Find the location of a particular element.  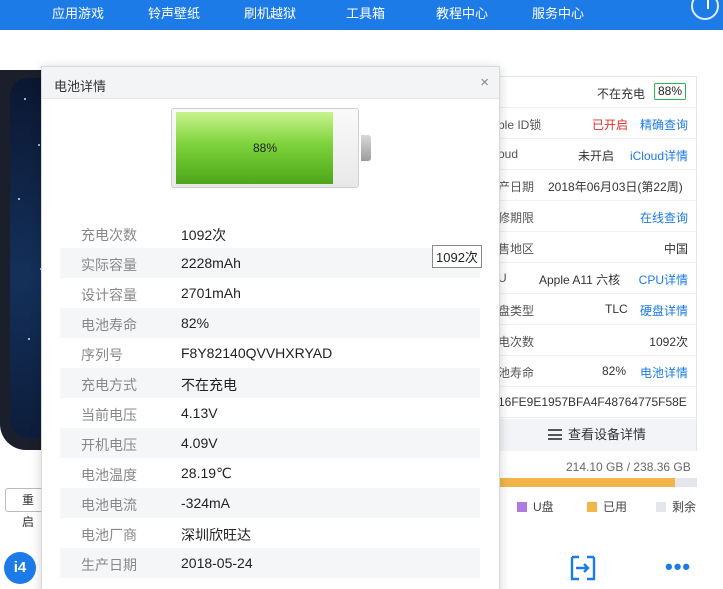

info-row-production-date: 产日期 2018年06月03日(第22周) is located at coordinates (598, 185).